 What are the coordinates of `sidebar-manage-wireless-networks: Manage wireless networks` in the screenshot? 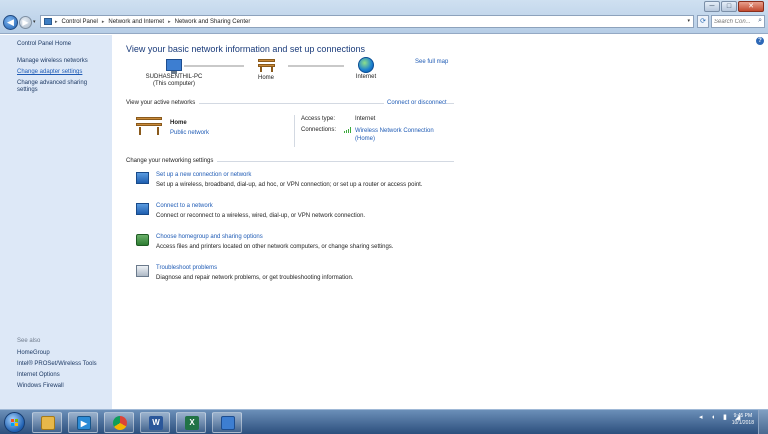 It's located at (64, 61).